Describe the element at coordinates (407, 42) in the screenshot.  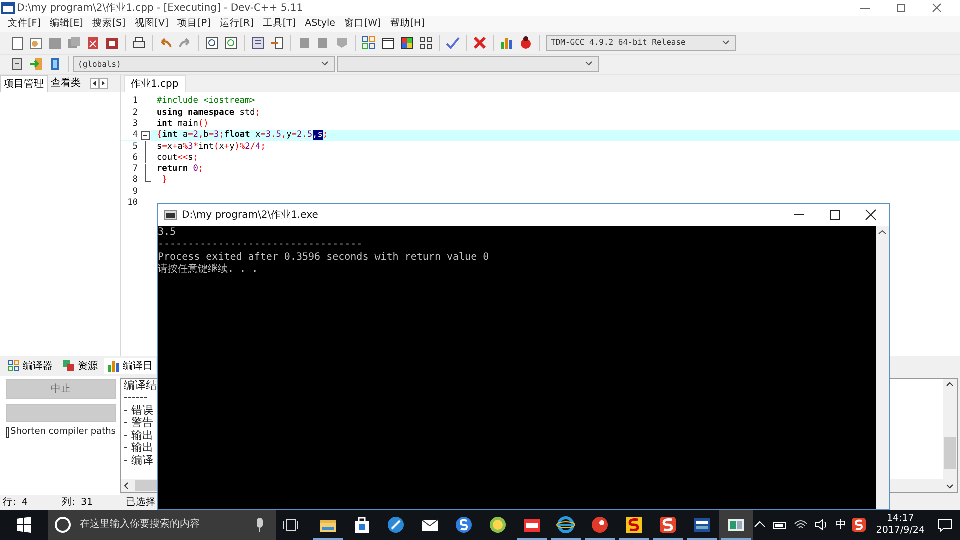
I see `color-tiles-icon` at that location.